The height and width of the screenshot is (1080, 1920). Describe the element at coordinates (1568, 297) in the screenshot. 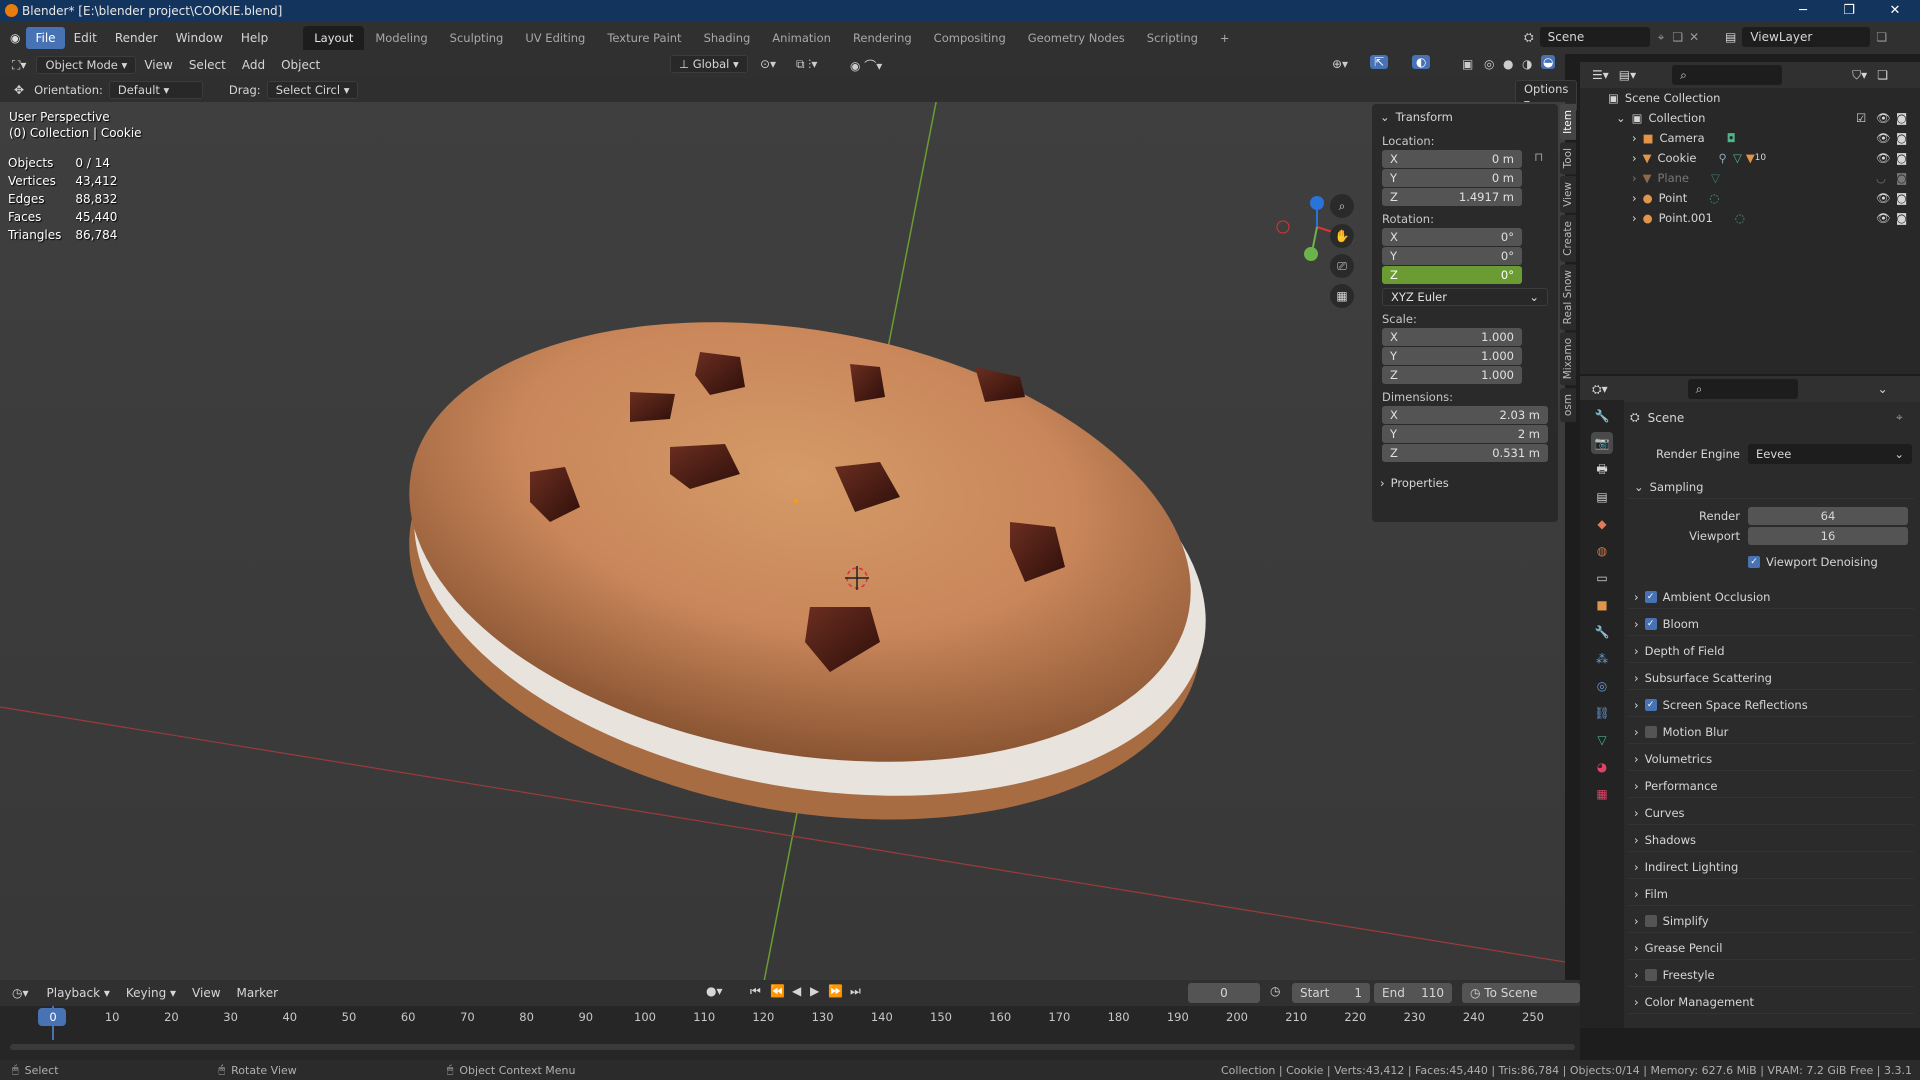

I see `tab-real-snow: Real Snow` at that location.